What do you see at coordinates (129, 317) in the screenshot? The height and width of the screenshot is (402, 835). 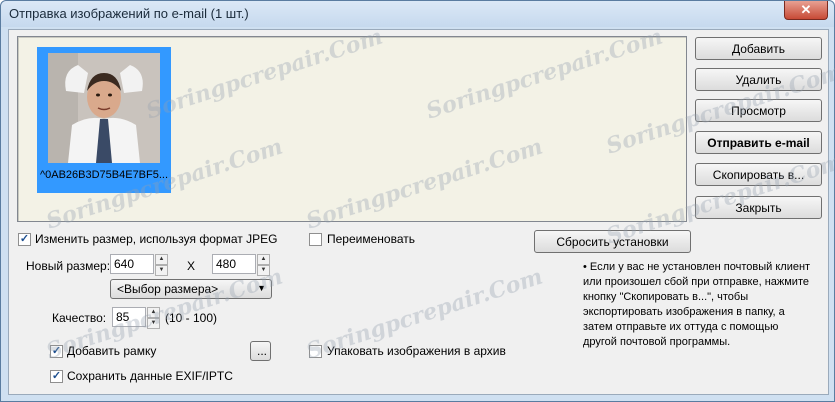 I see `quality-input` at bounding box center [129, 317].